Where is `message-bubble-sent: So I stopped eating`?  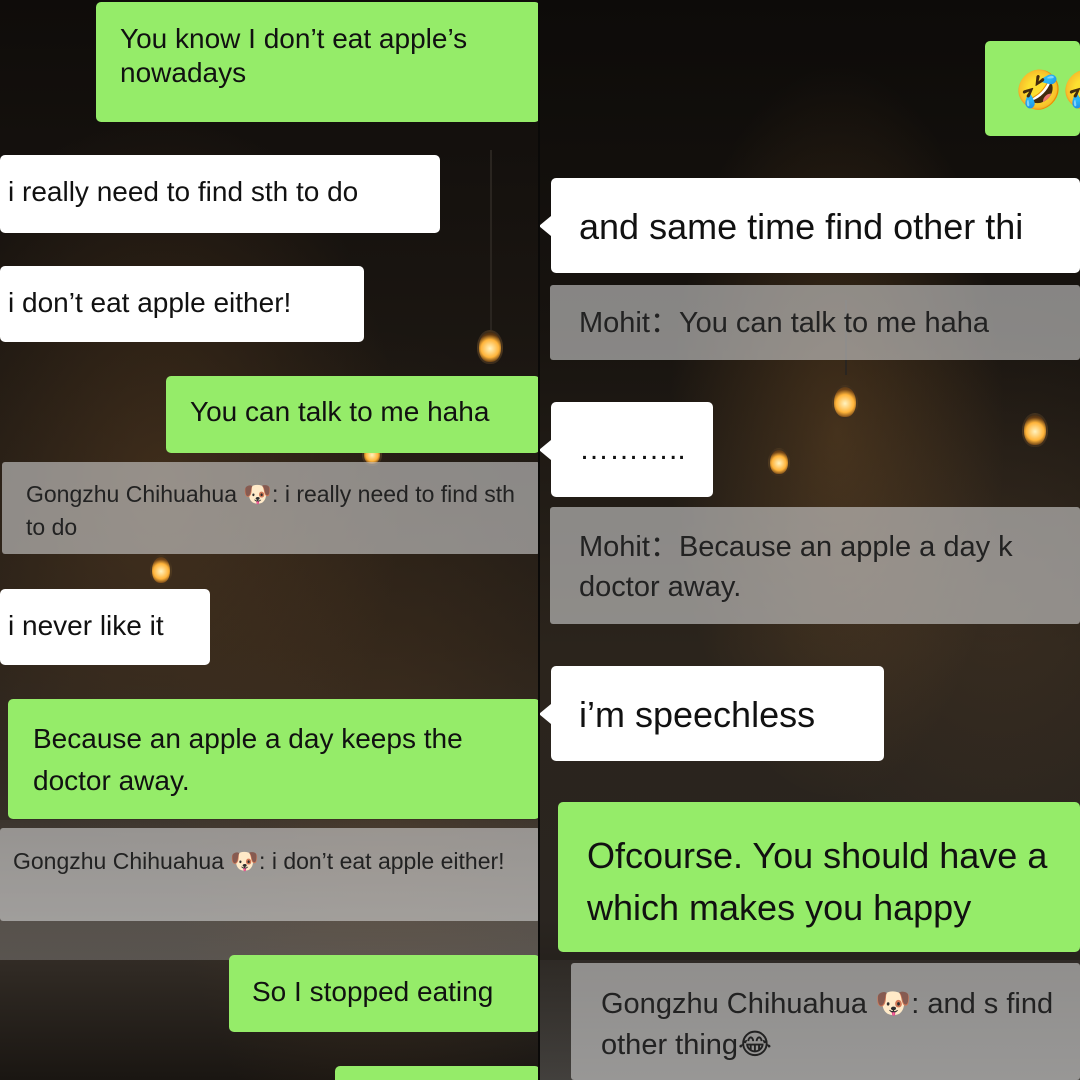
message-bubble-sent: So I stopped eating is located at coordinates (384, 993).